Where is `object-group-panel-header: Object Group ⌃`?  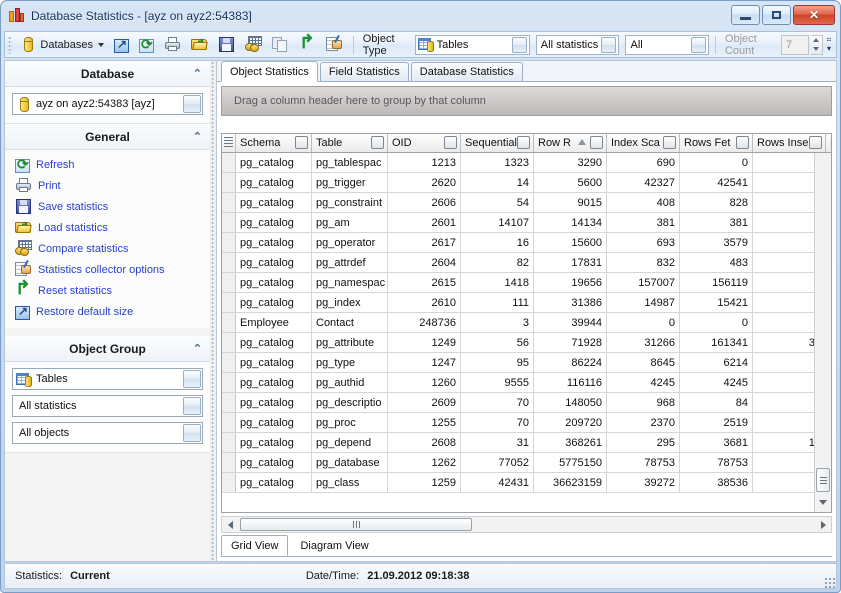
object-group-panel-header: Object Group ⌃ is located at coordinates (107, 349).